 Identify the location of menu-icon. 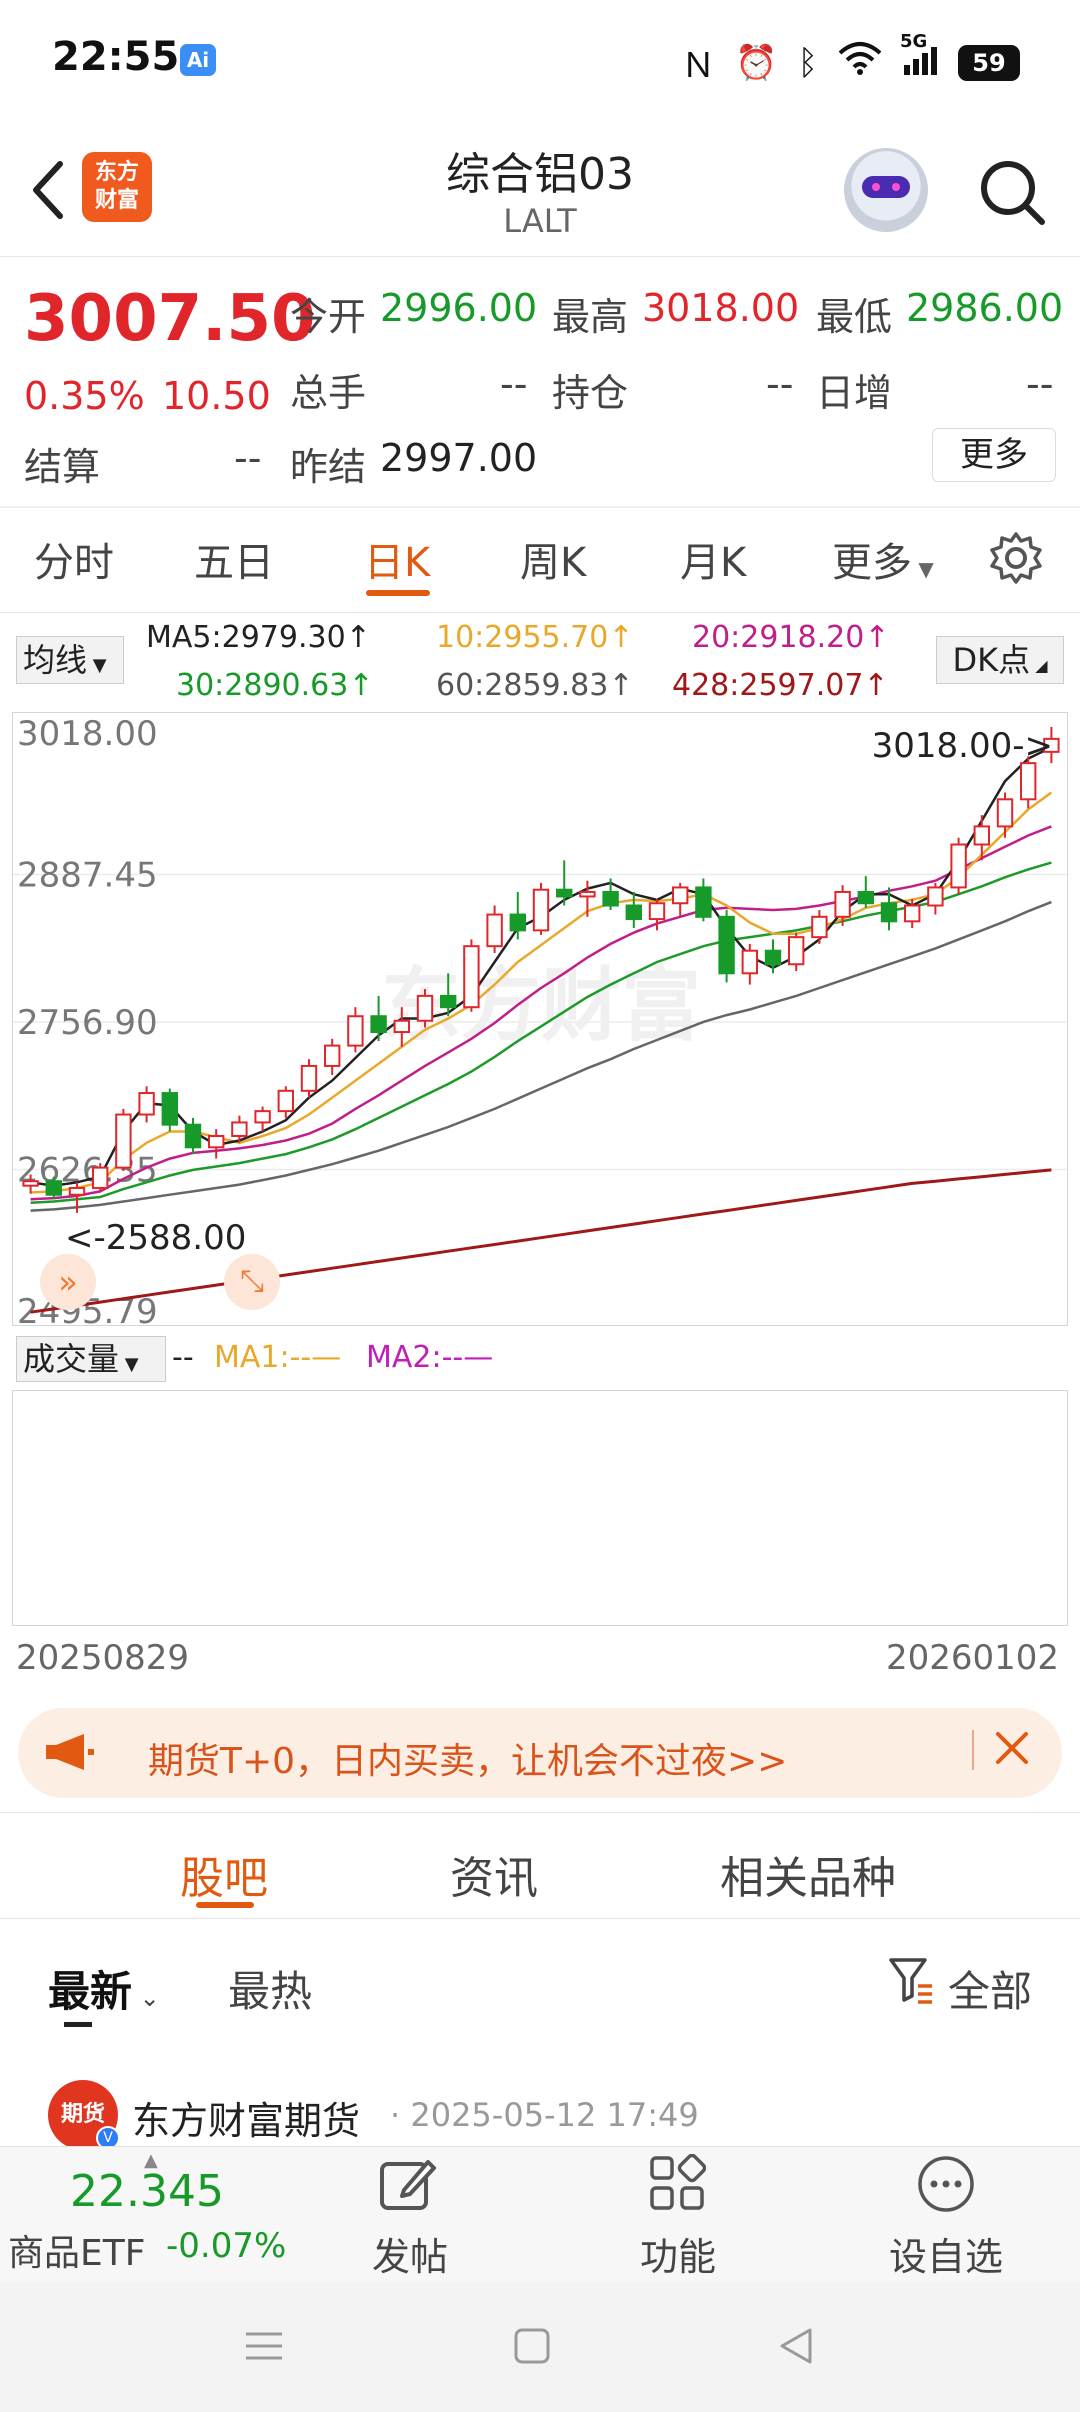
(264, 2348).